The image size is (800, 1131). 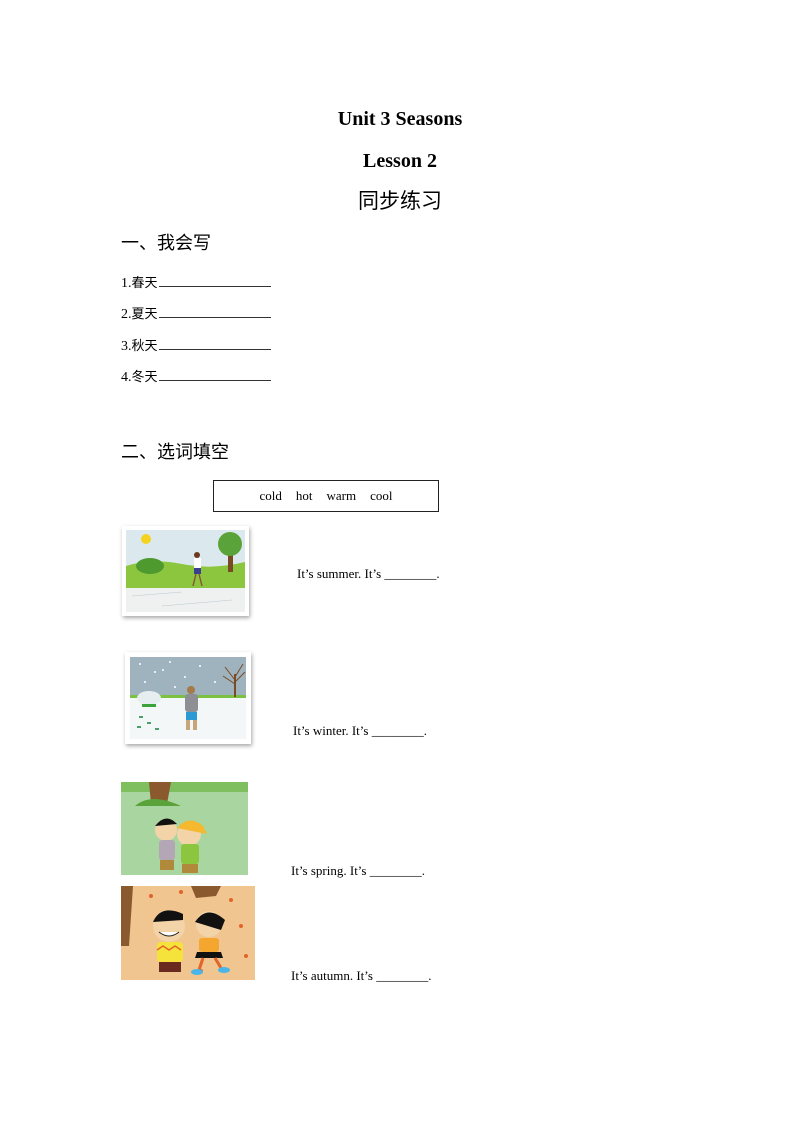 I want to click on section2-heading: 二、选词填空, so click(x=175, y=452).